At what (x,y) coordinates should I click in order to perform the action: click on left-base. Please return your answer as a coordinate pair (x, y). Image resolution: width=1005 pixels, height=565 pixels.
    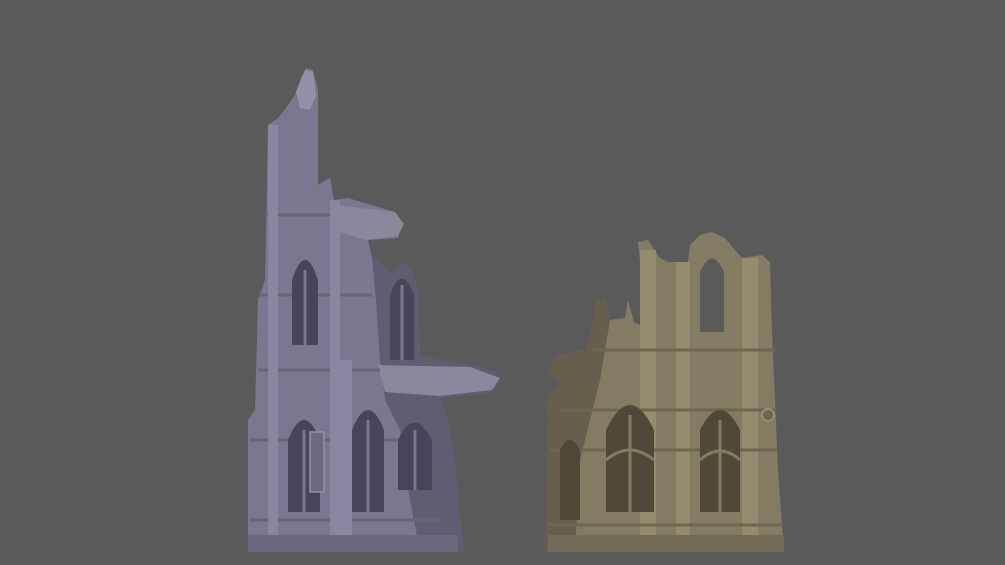
    Looking at the image, I should click on (353, 543).